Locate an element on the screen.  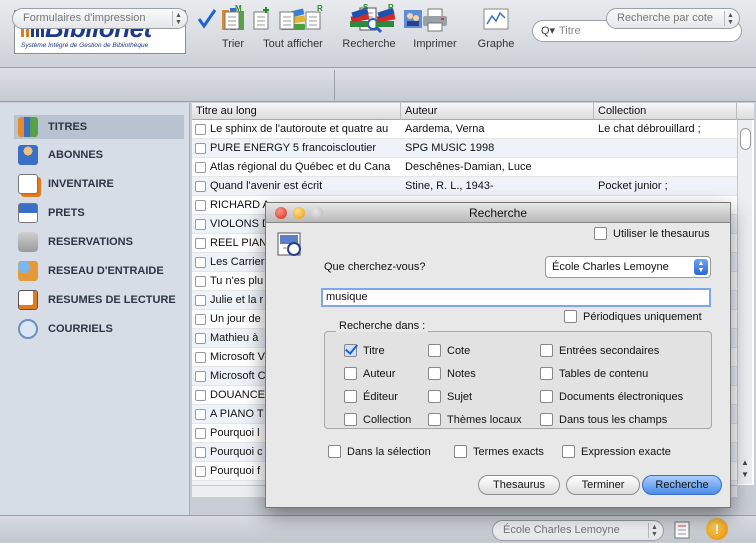
vertical-scrollbar: ▲ ▼ is located at coordinates (744, 302).